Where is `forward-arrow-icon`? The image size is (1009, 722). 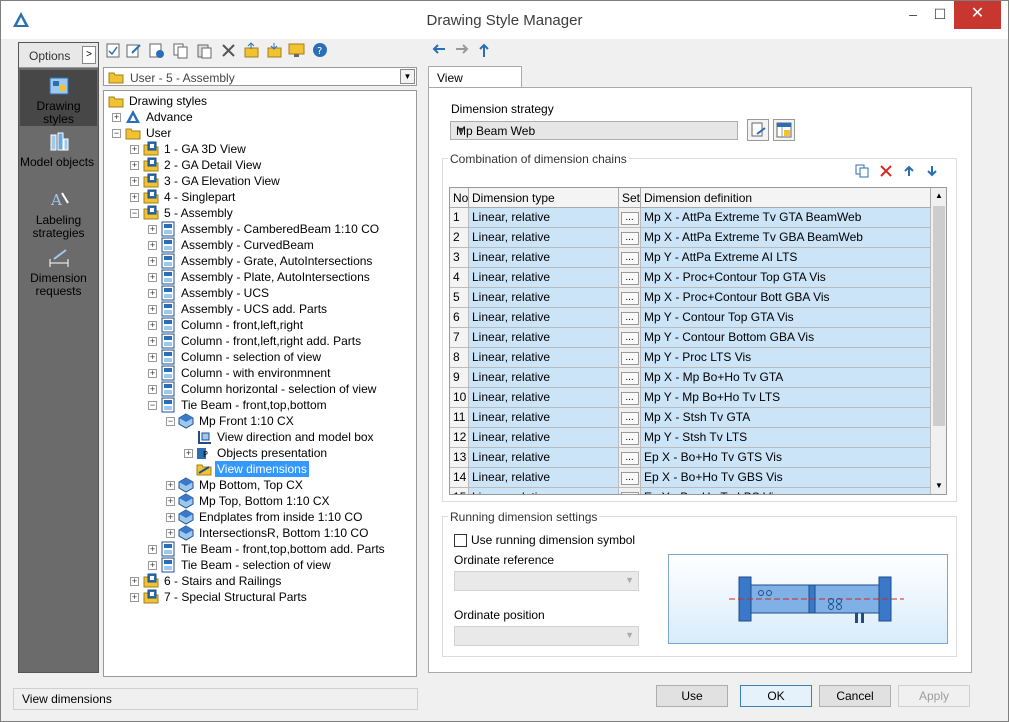 forward-arrow-icon is located at coordinates (462, 49).